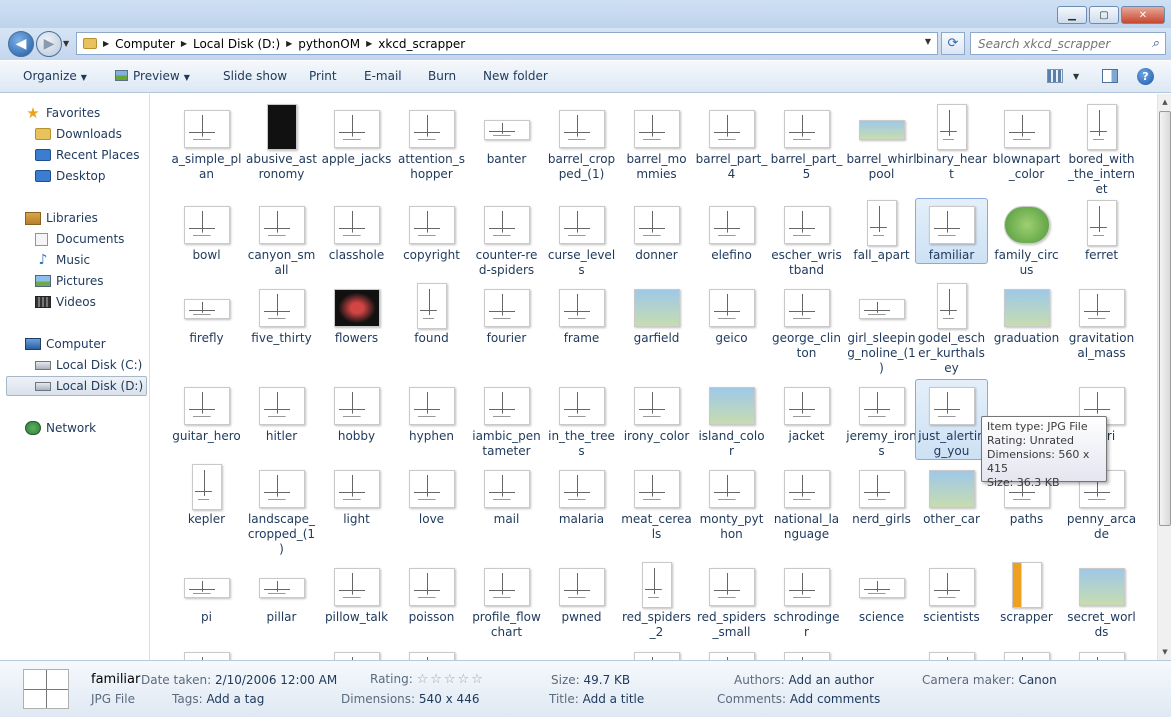 This screenshot has height=717, width=1171. Describe the element at coordinates (145, 44) in the screenshot. I see `breadcrumb-computer: Computer` at that location.